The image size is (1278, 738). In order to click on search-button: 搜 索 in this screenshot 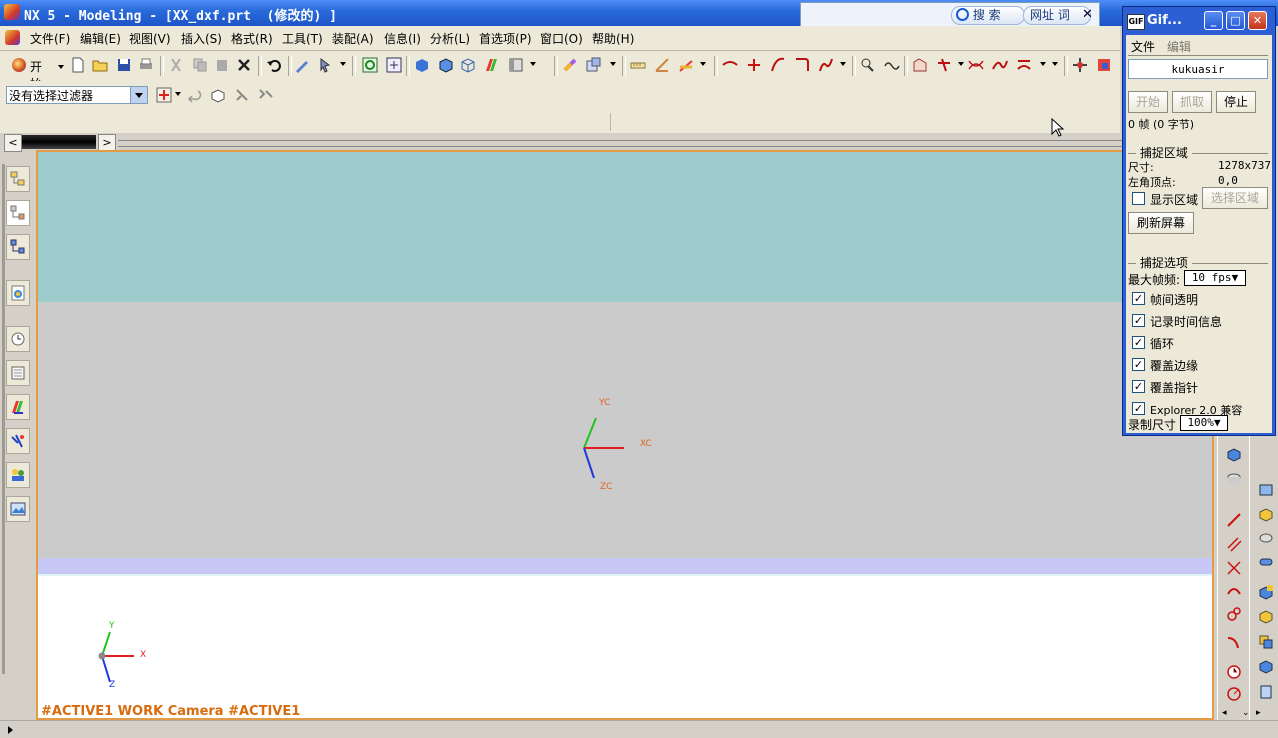, I will do `click(988, 15)`.